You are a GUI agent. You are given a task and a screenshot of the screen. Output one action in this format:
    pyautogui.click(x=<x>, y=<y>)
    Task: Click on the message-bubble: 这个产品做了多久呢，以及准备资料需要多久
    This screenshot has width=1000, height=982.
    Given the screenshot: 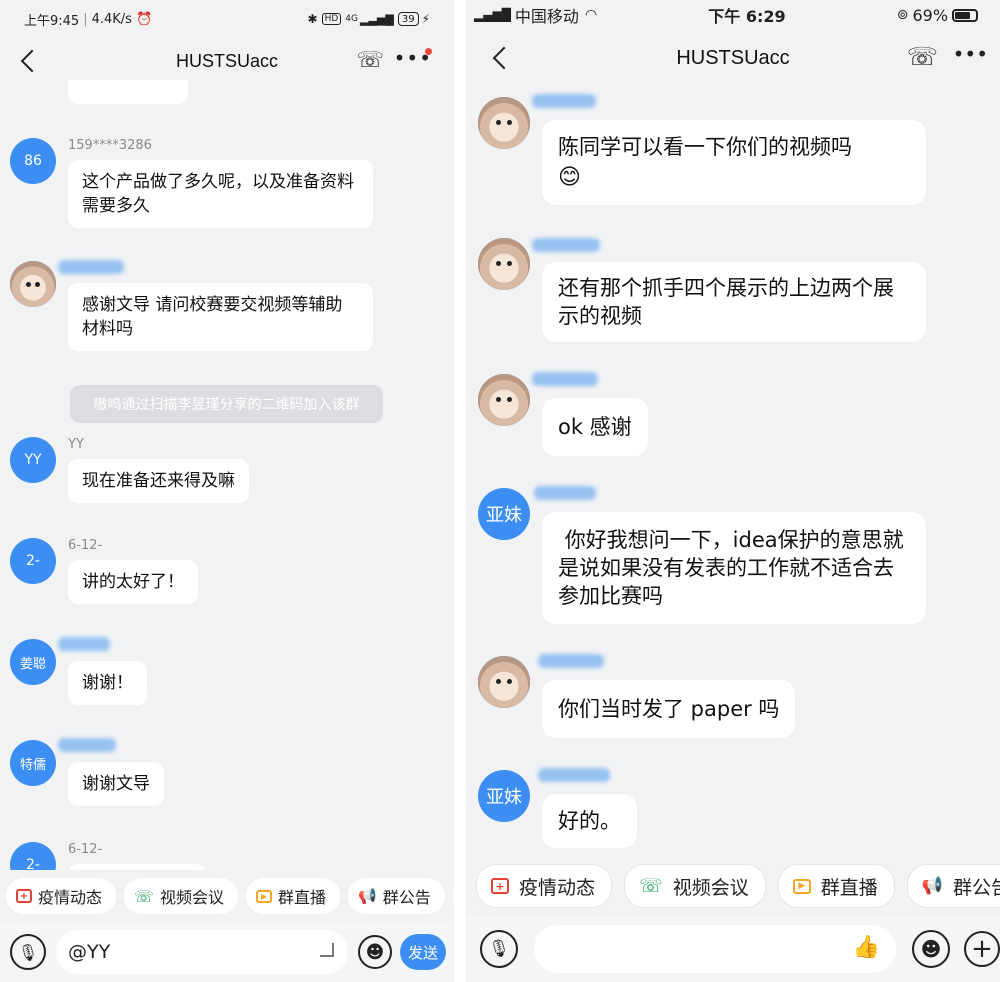 What is the action you would take?
    pyautogui.click(x=220, y=194)
    